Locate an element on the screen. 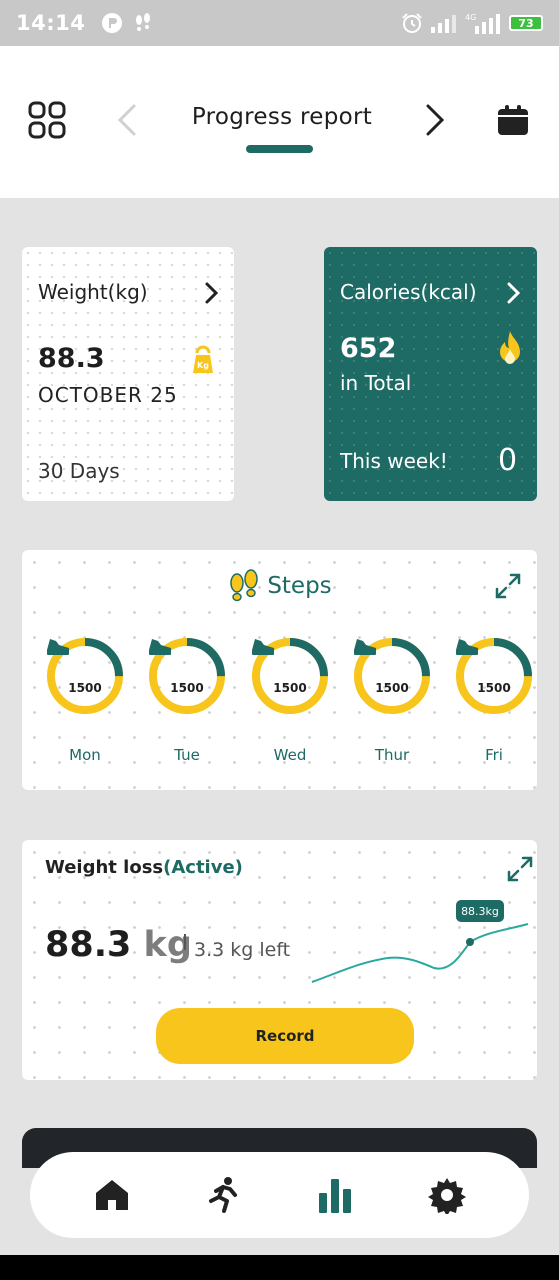  calories-week-value: 0 is located at coordinates (508, 460).